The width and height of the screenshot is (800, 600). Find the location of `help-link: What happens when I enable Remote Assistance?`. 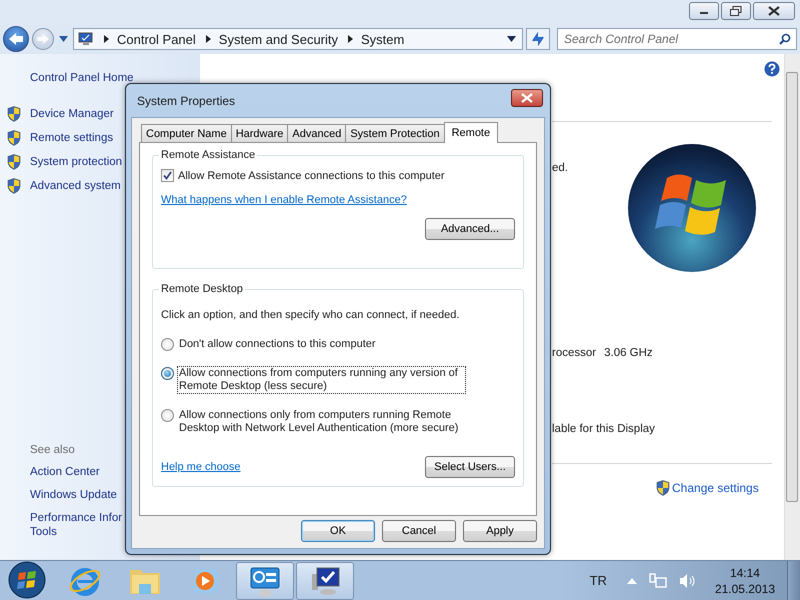

help-link: What happens when I enable Remote Assistance? is located at coordinates (338, 200).